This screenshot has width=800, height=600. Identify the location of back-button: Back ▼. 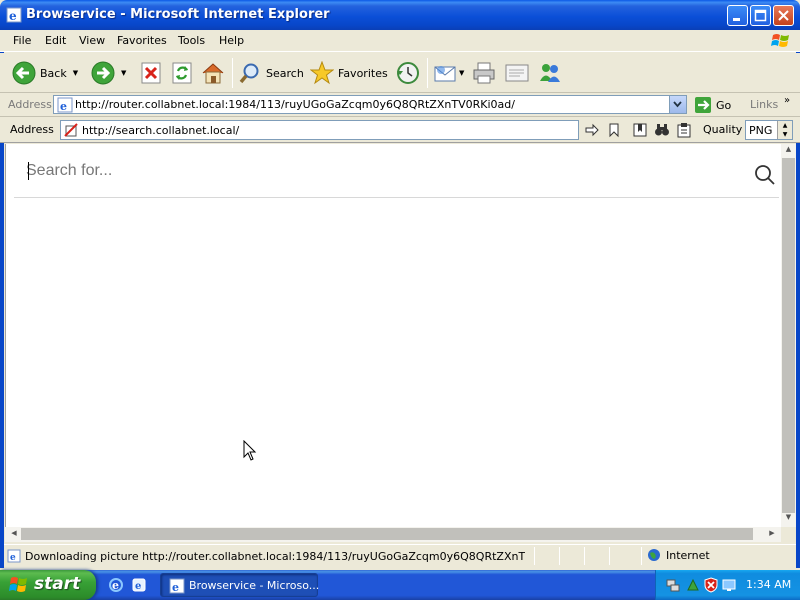
(45, 73).